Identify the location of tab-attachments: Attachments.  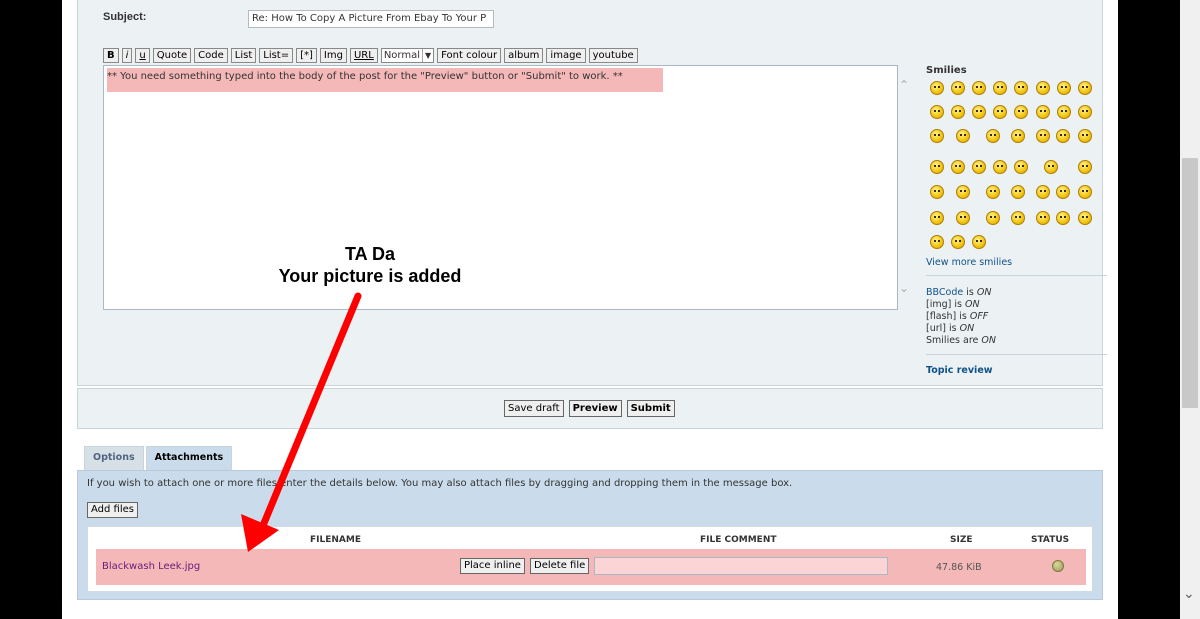
(189, 458).